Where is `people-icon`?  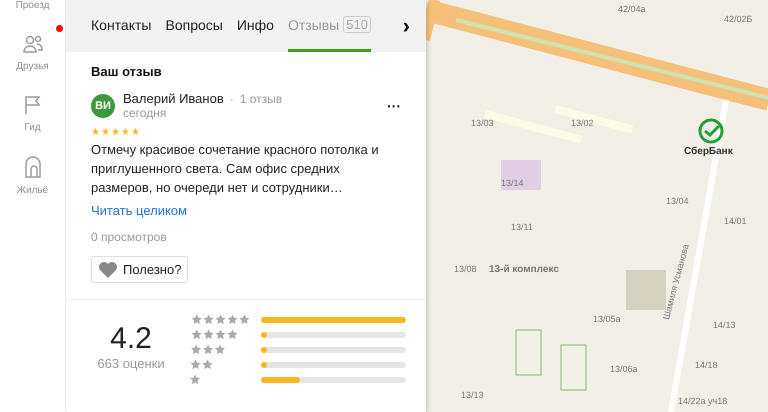 people-icon is located at coordinates (33, 44).